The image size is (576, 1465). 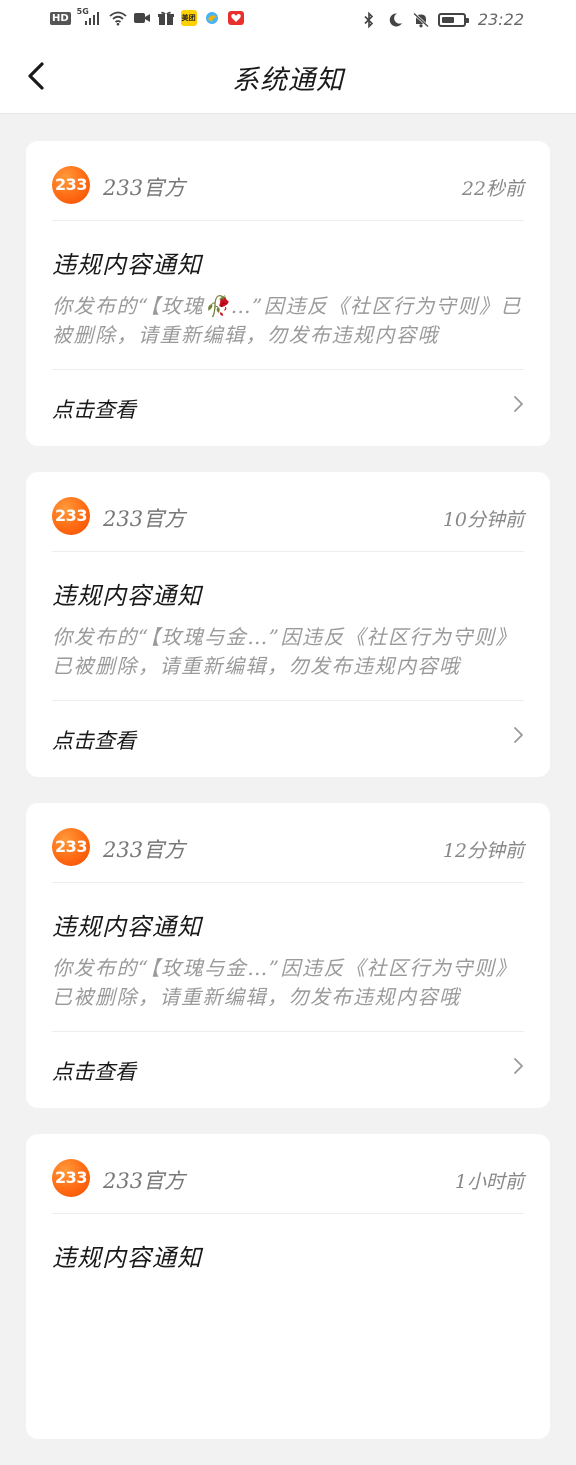 What do you see at coordinates (288, 20) in the screenshot?
I see `status-bar: HD 5G 美团 23:22` at bounding box center [288, 20].